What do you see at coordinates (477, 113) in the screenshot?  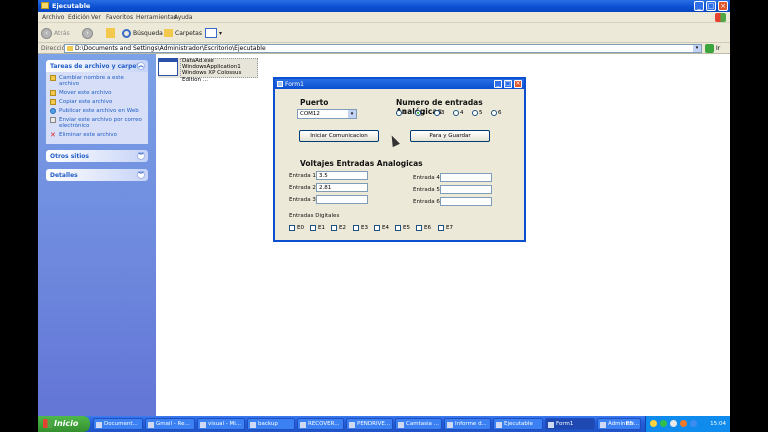 I see `radio-5: 5` at bounding box center [477, 113].